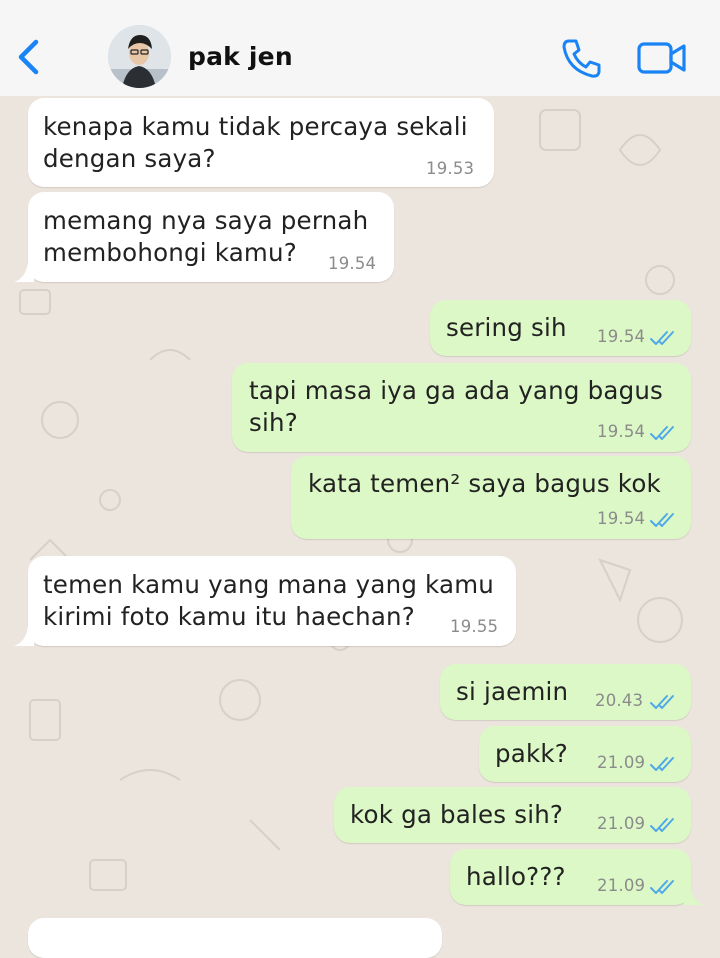 The height and width of the screenshot is (958, 720). Describe the element at coordinates (170, 252) in the screenshot. I see `message-text: membohongi kamu?` at that location.